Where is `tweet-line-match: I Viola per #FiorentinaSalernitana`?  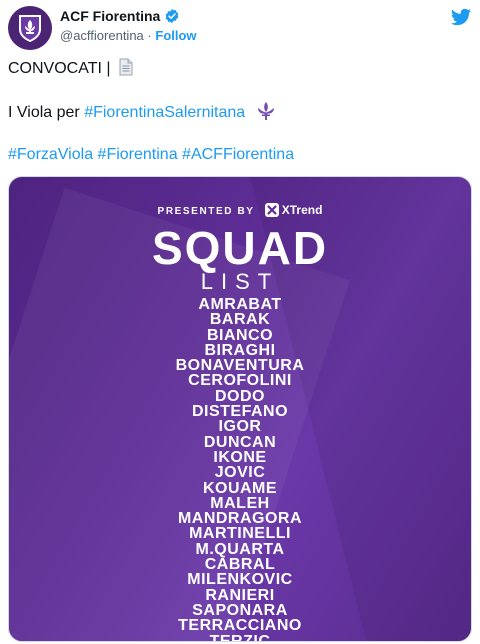
tweet-line-match: I Viola per #FiorentinaSalernitana is located at coordinates (142, 112).